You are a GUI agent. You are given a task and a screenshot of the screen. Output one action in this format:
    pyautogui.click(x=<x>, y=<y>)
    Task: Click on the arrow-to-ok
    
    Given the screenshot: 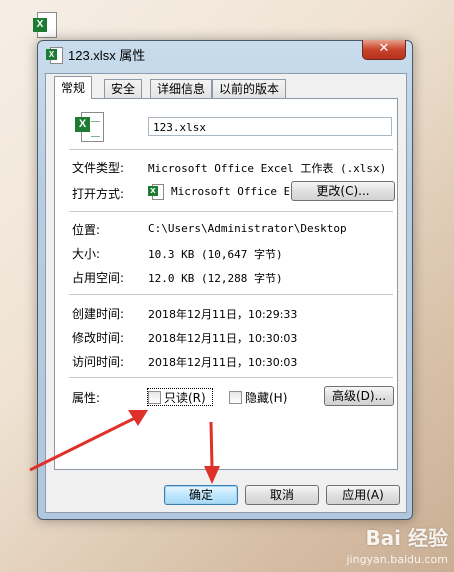 What is the action you would take?
    pyautogui.click(x=212, y=452)
    